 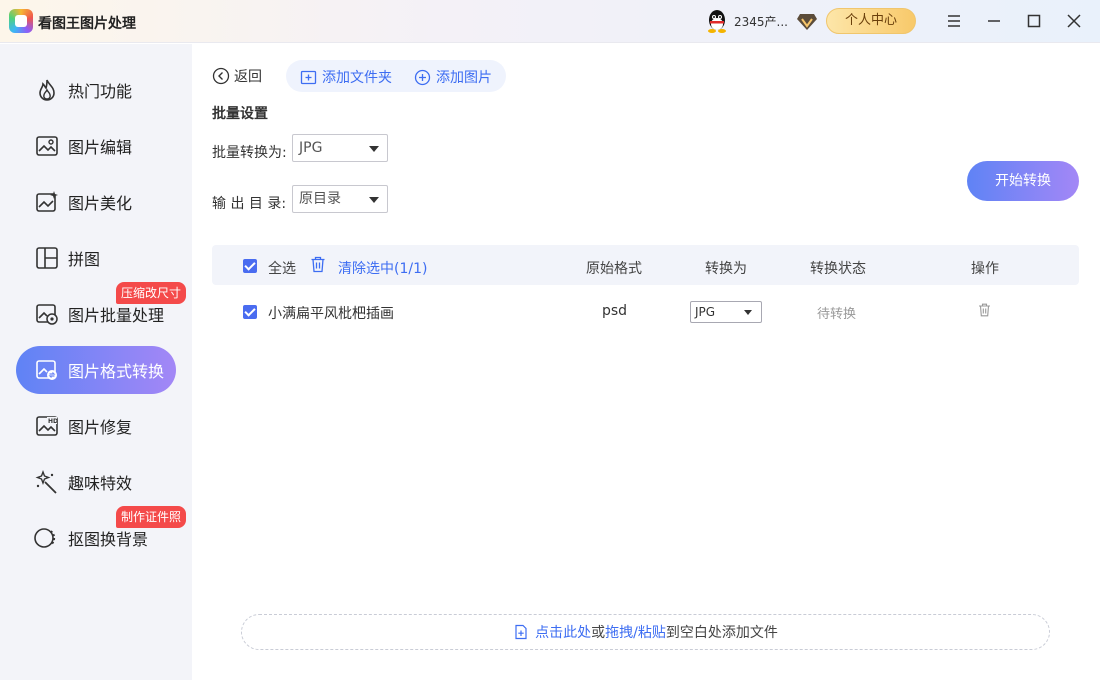 I want to click on original-format-value: psd, so click(x=615, y=311).